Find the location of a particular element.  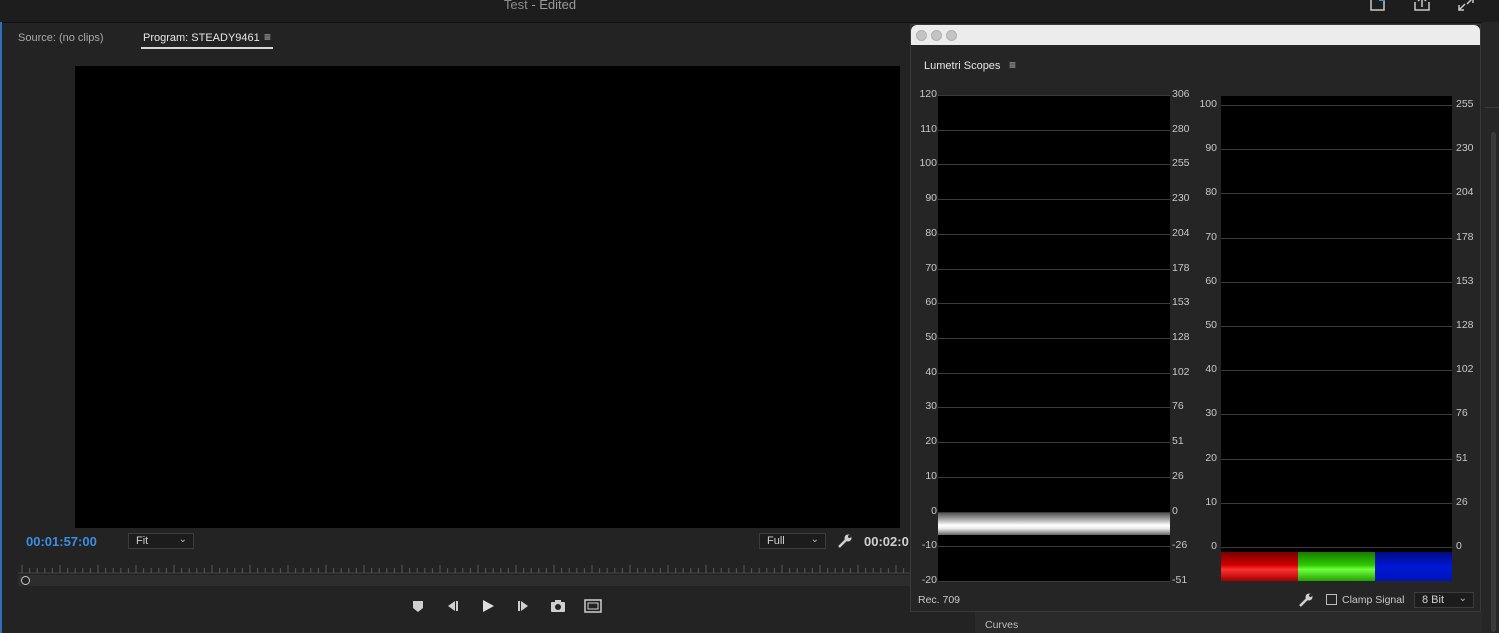

parade-right-tick: 0 is located at coordinates (1459, 546).